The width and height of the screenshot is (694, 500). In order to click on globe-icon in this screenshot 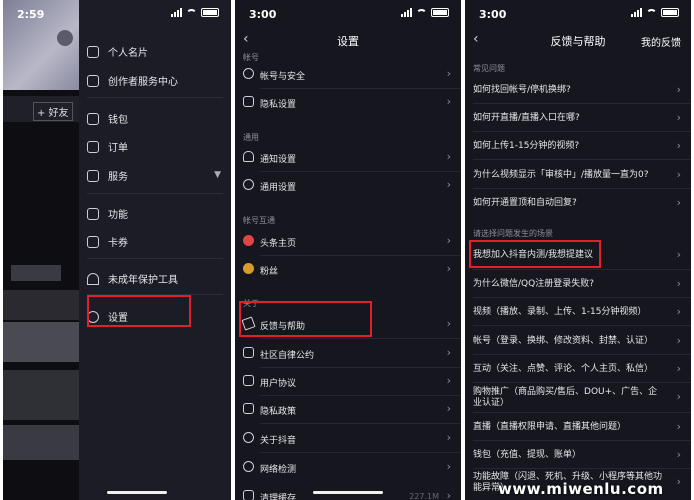, I will do `click(248, 466)`.